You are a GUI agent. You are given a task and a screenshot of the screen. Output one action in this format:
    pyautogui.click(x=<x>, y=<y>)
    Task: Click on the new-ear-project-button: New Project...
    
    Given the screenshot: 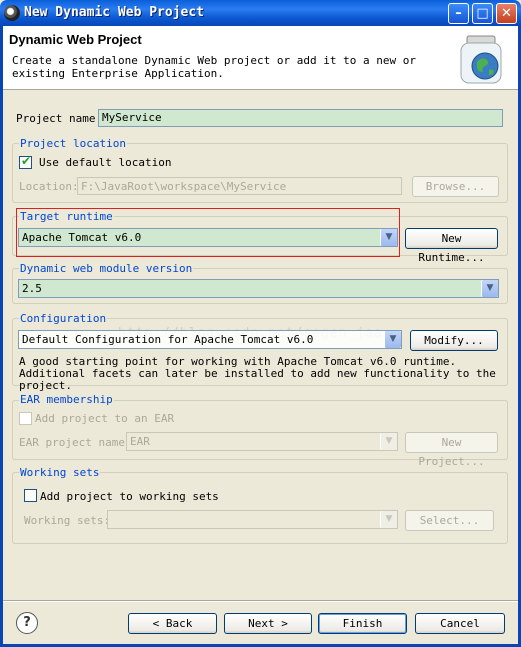 What is the action you would take?
    pyautogui.click(x=451, y=450)
    